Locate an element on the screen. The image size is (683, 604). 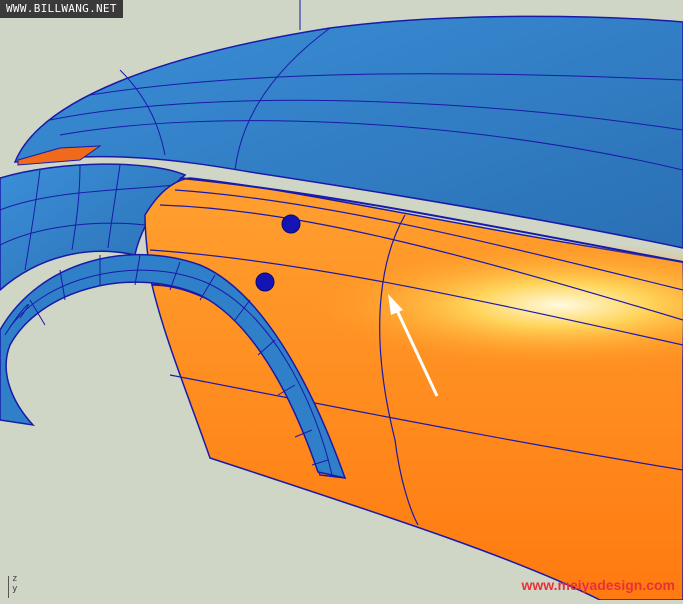
watermark: www.meiyadesign.com is located at coordinates (598, 585).